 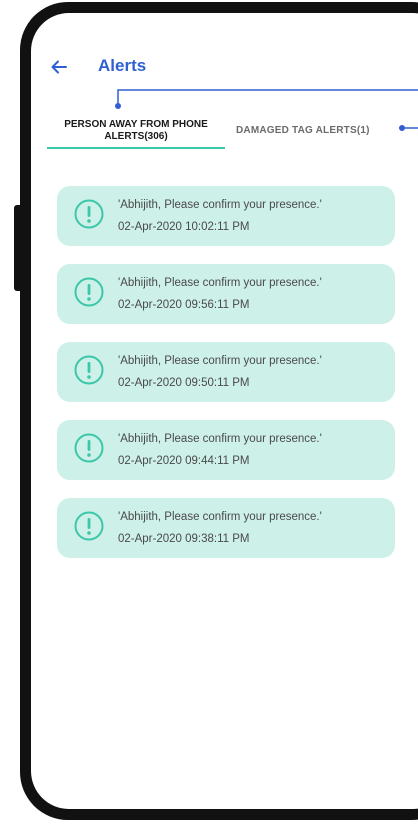 I want to click on tab-label: PERSON AWAY FROM PHONE ALERTS(306), so click(x=136, y=130).